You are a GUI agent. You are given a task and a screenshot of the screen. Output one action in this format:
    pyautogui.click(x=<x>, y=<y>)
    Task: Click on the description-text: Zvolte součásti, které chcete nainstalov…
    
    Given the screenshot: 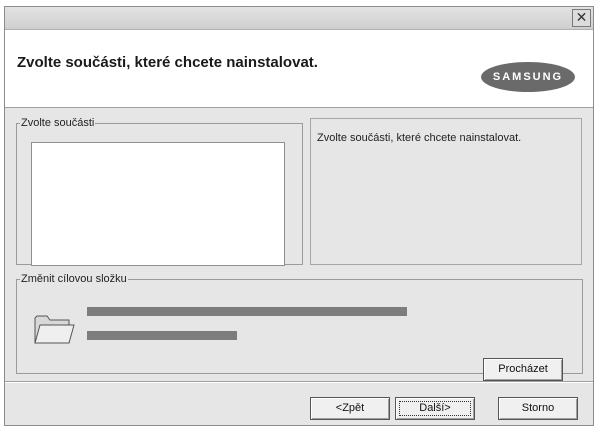 What is the action you would take?
    pyautogui.click(x=419, y=138)
    